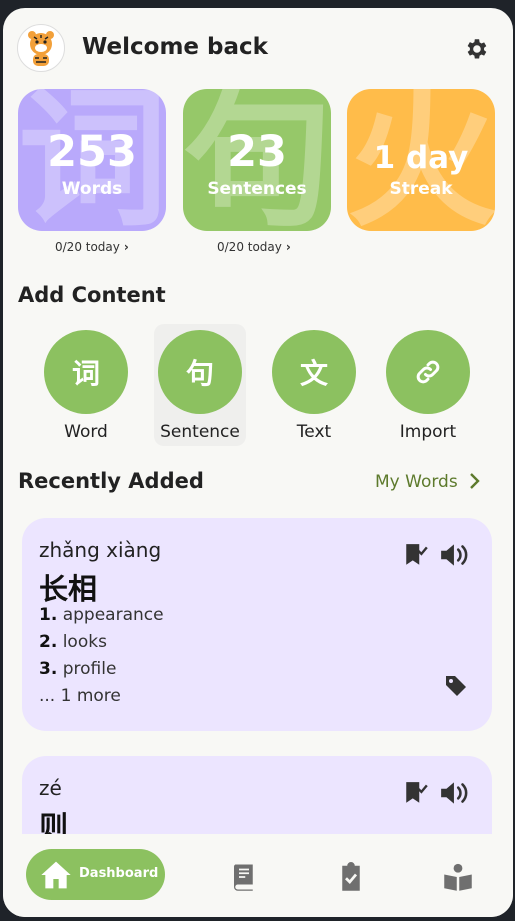  What do you see at coordinates (314, 432) in the screenshot?
I see `add-text-label: Text` at bounding box center [314, 432].